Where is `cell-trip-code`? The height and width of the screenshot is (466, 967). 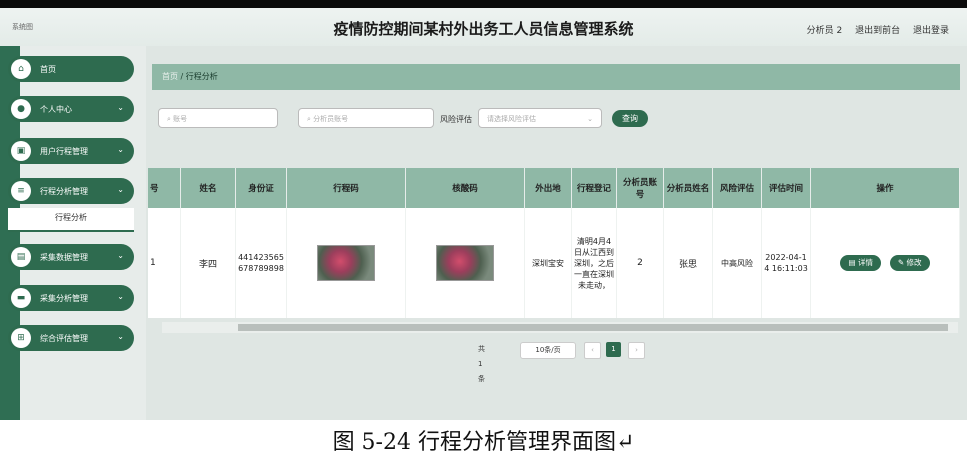
cell-trip-code is located at coordinates (346, 263).